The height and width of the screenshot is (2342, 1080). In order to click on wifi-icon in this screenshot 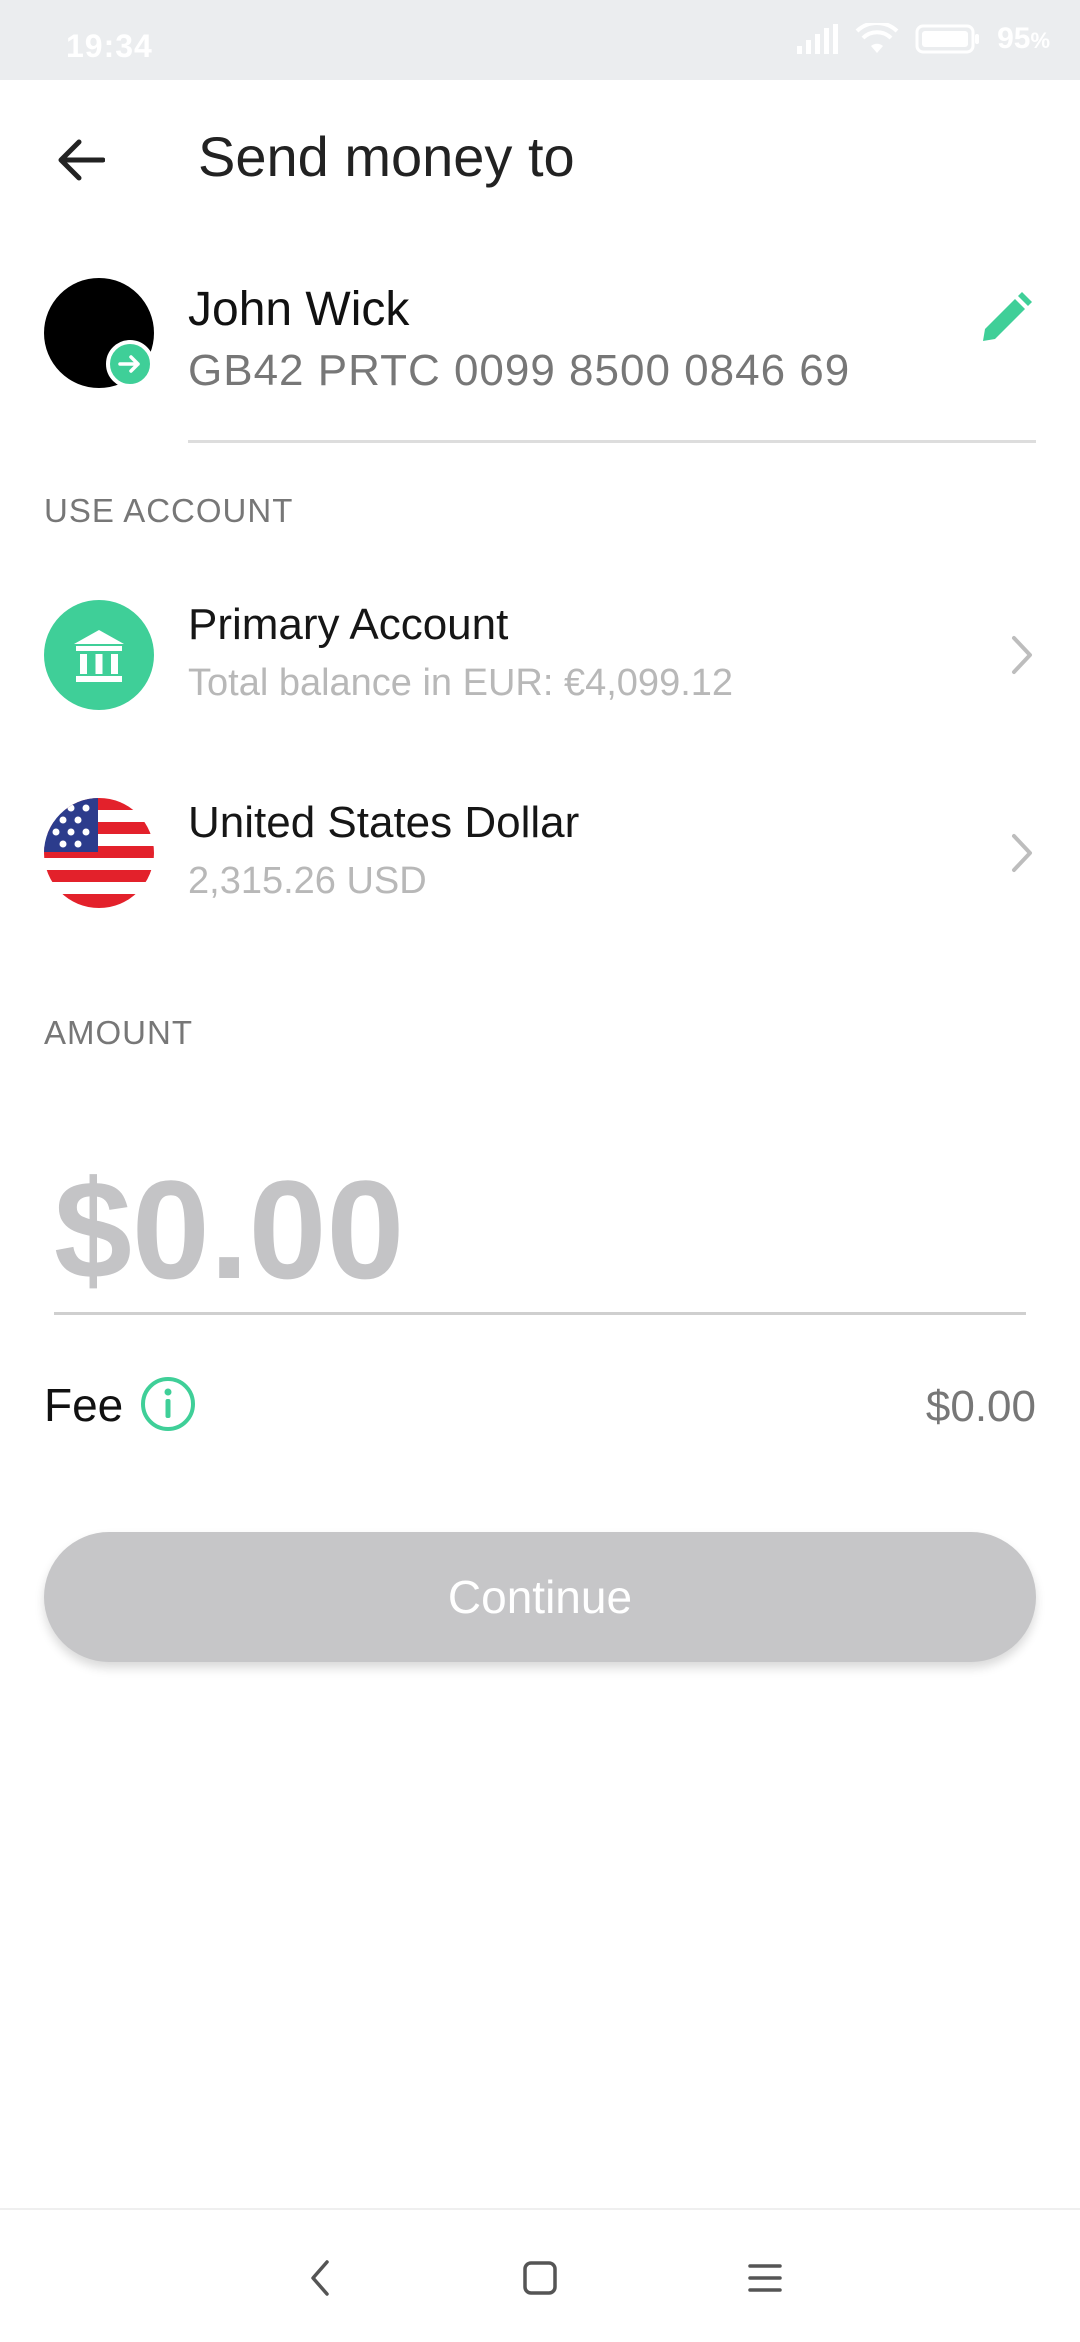, I will do `click(877, 38)`.